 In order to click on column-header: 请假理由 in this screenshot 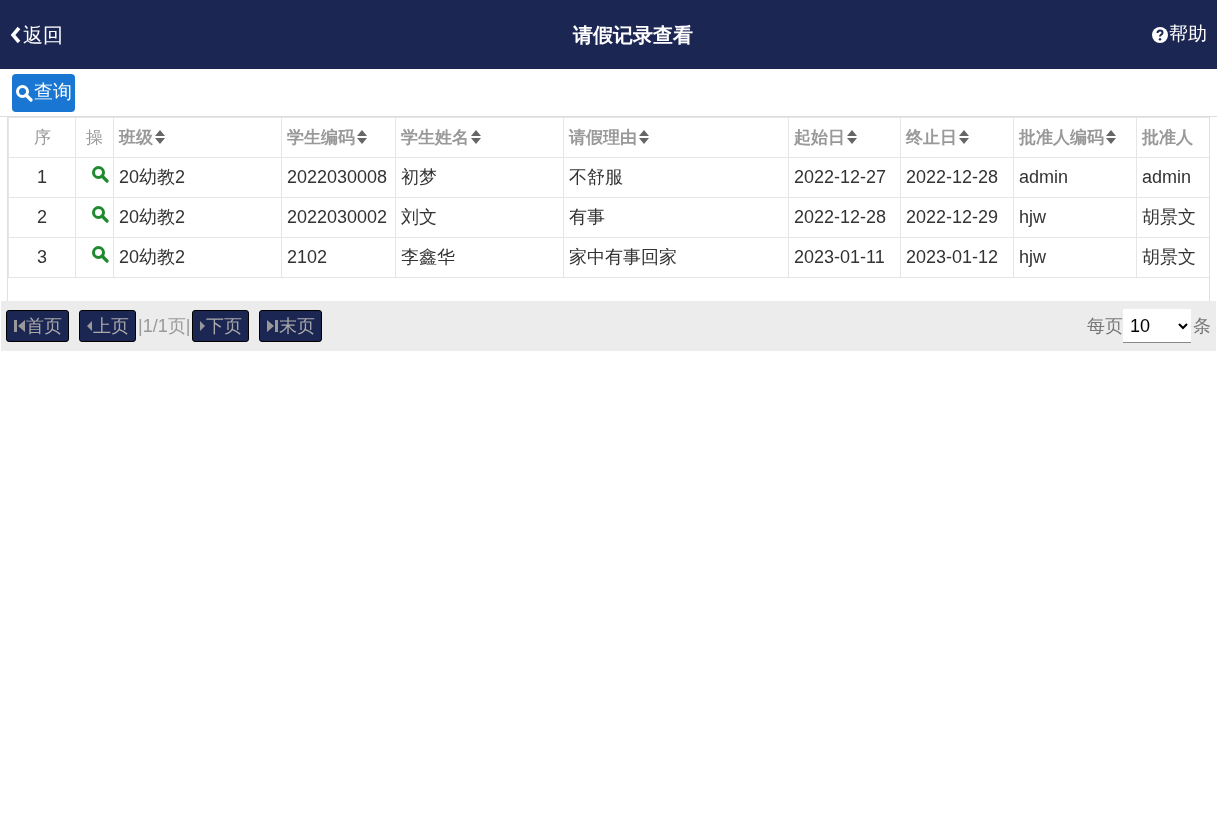, I will do `click(676, 137)`.